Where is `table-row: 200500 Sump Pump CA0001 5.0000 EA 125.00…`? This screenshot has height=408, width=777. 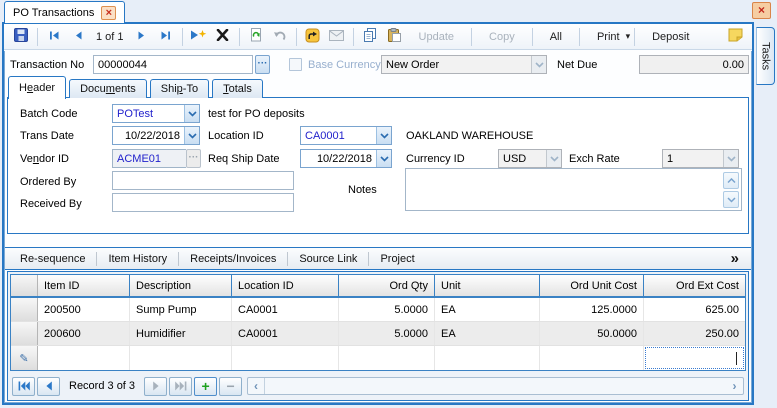 table-row: 200500 Sump Pump CA0001 5.0000 EA 125.00… is located at coordinates (378, 310).